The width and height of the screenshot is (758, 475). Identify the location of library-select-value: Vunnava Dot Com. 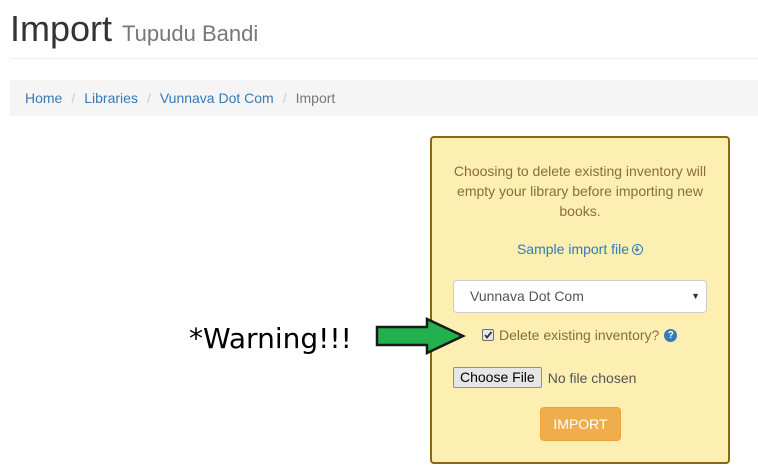
(527, 296).